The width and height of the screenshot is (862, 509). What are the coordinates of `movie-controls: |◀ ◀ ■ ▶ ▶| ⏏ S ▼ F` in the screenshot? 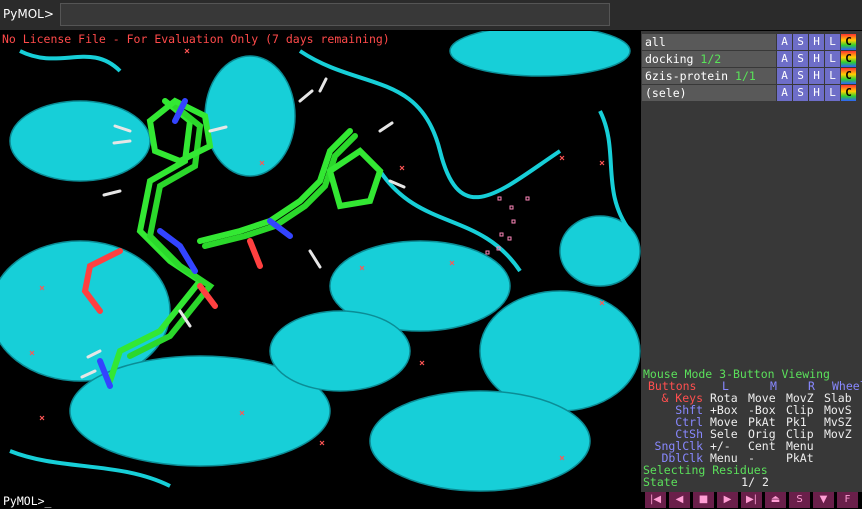 It's located at (753, 500).